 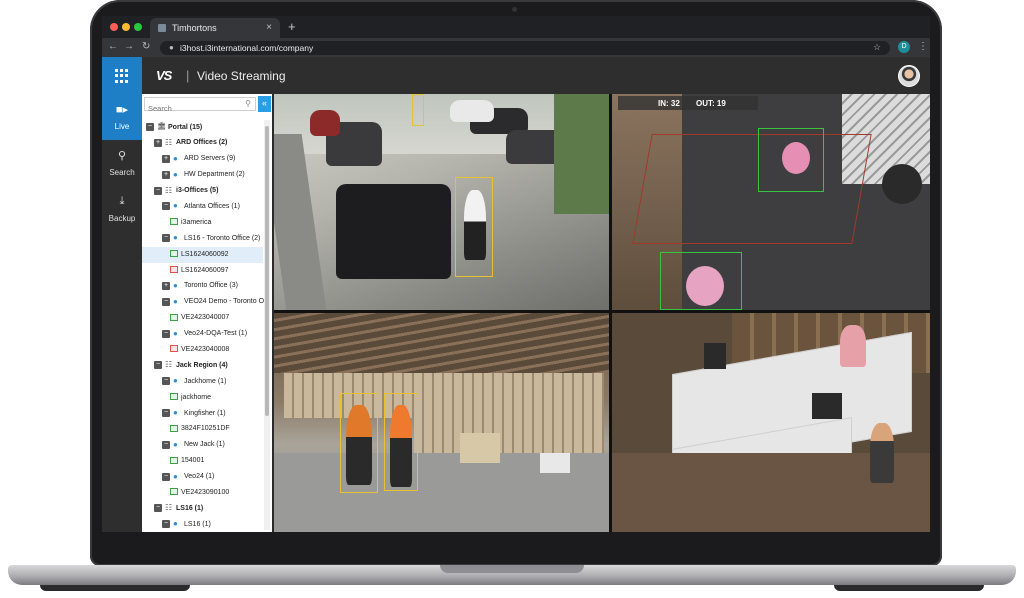 I want to click on reload-icon: ↻, so click(x=146, y=46).